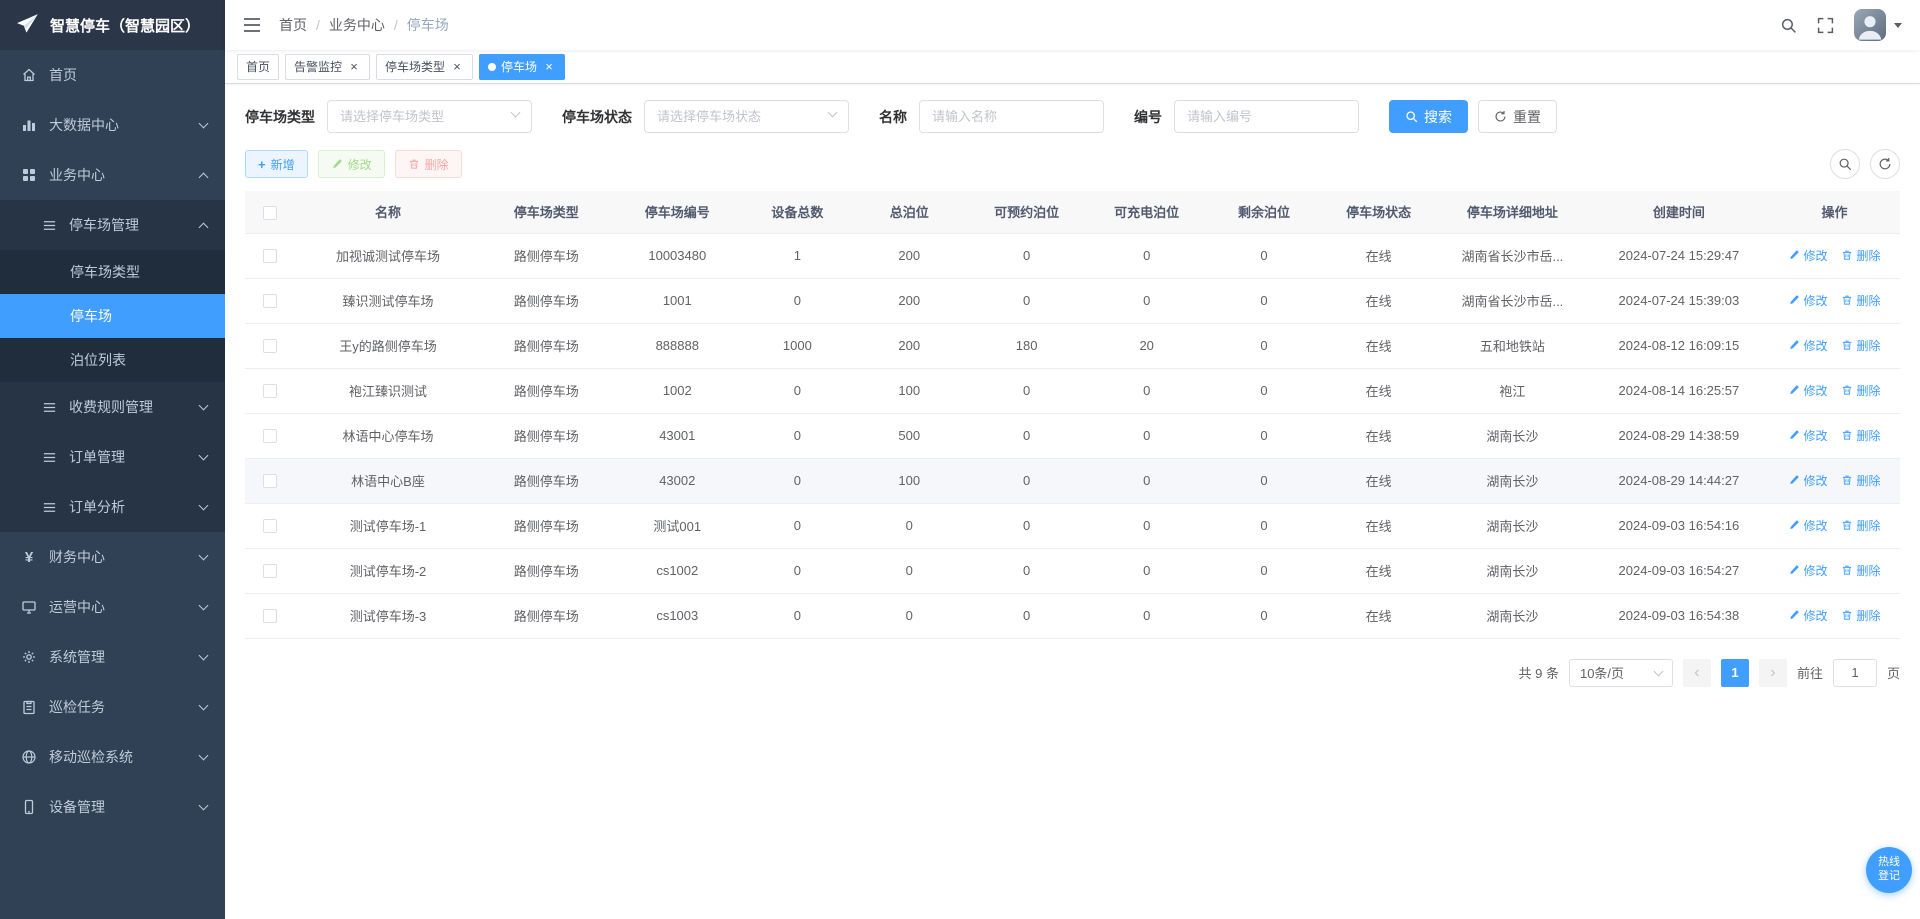 The height and width of the screenshot is (919, 1920). What do you see at coordinates (328, 66) in the screenshot?
I see `tag-alarm-monitor: 告警监控 ×` at bounding box center [328, 66].